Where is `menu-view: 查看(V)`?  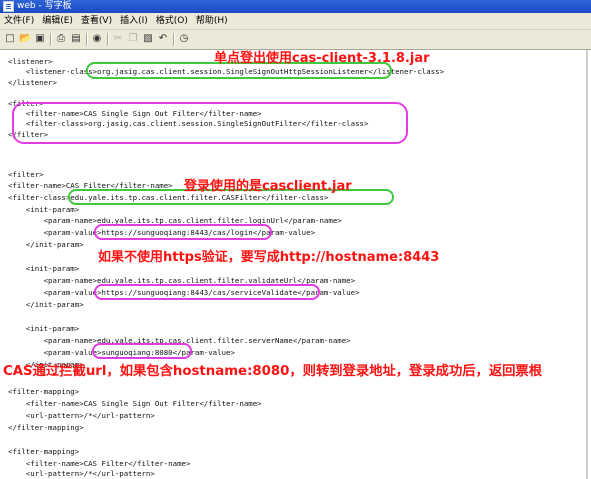 menu-view: 查看(V) is located at coordinates (96, 21).